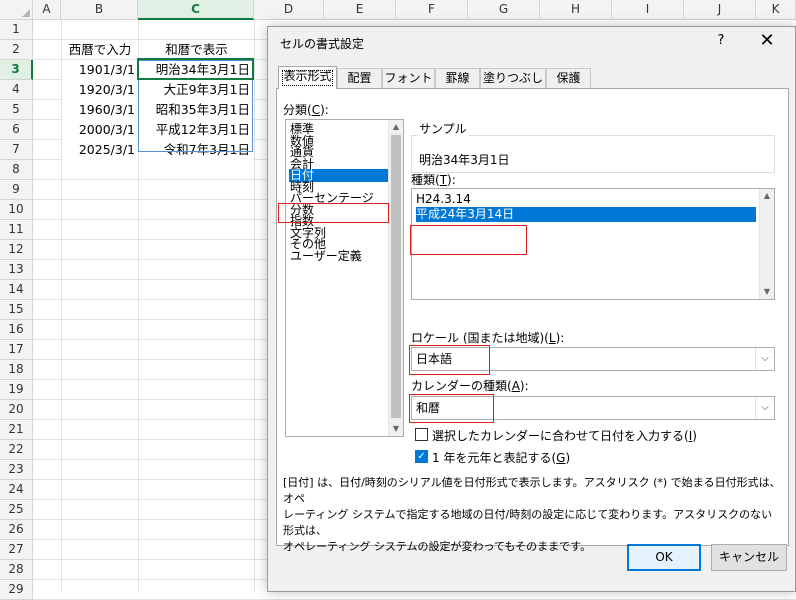 The height and width of the screenshot is (600, 796). Describe the element at coordinates (593, 408) in the screenshot. I see `calendar-combobox: 和暦 ⌵` at that location.